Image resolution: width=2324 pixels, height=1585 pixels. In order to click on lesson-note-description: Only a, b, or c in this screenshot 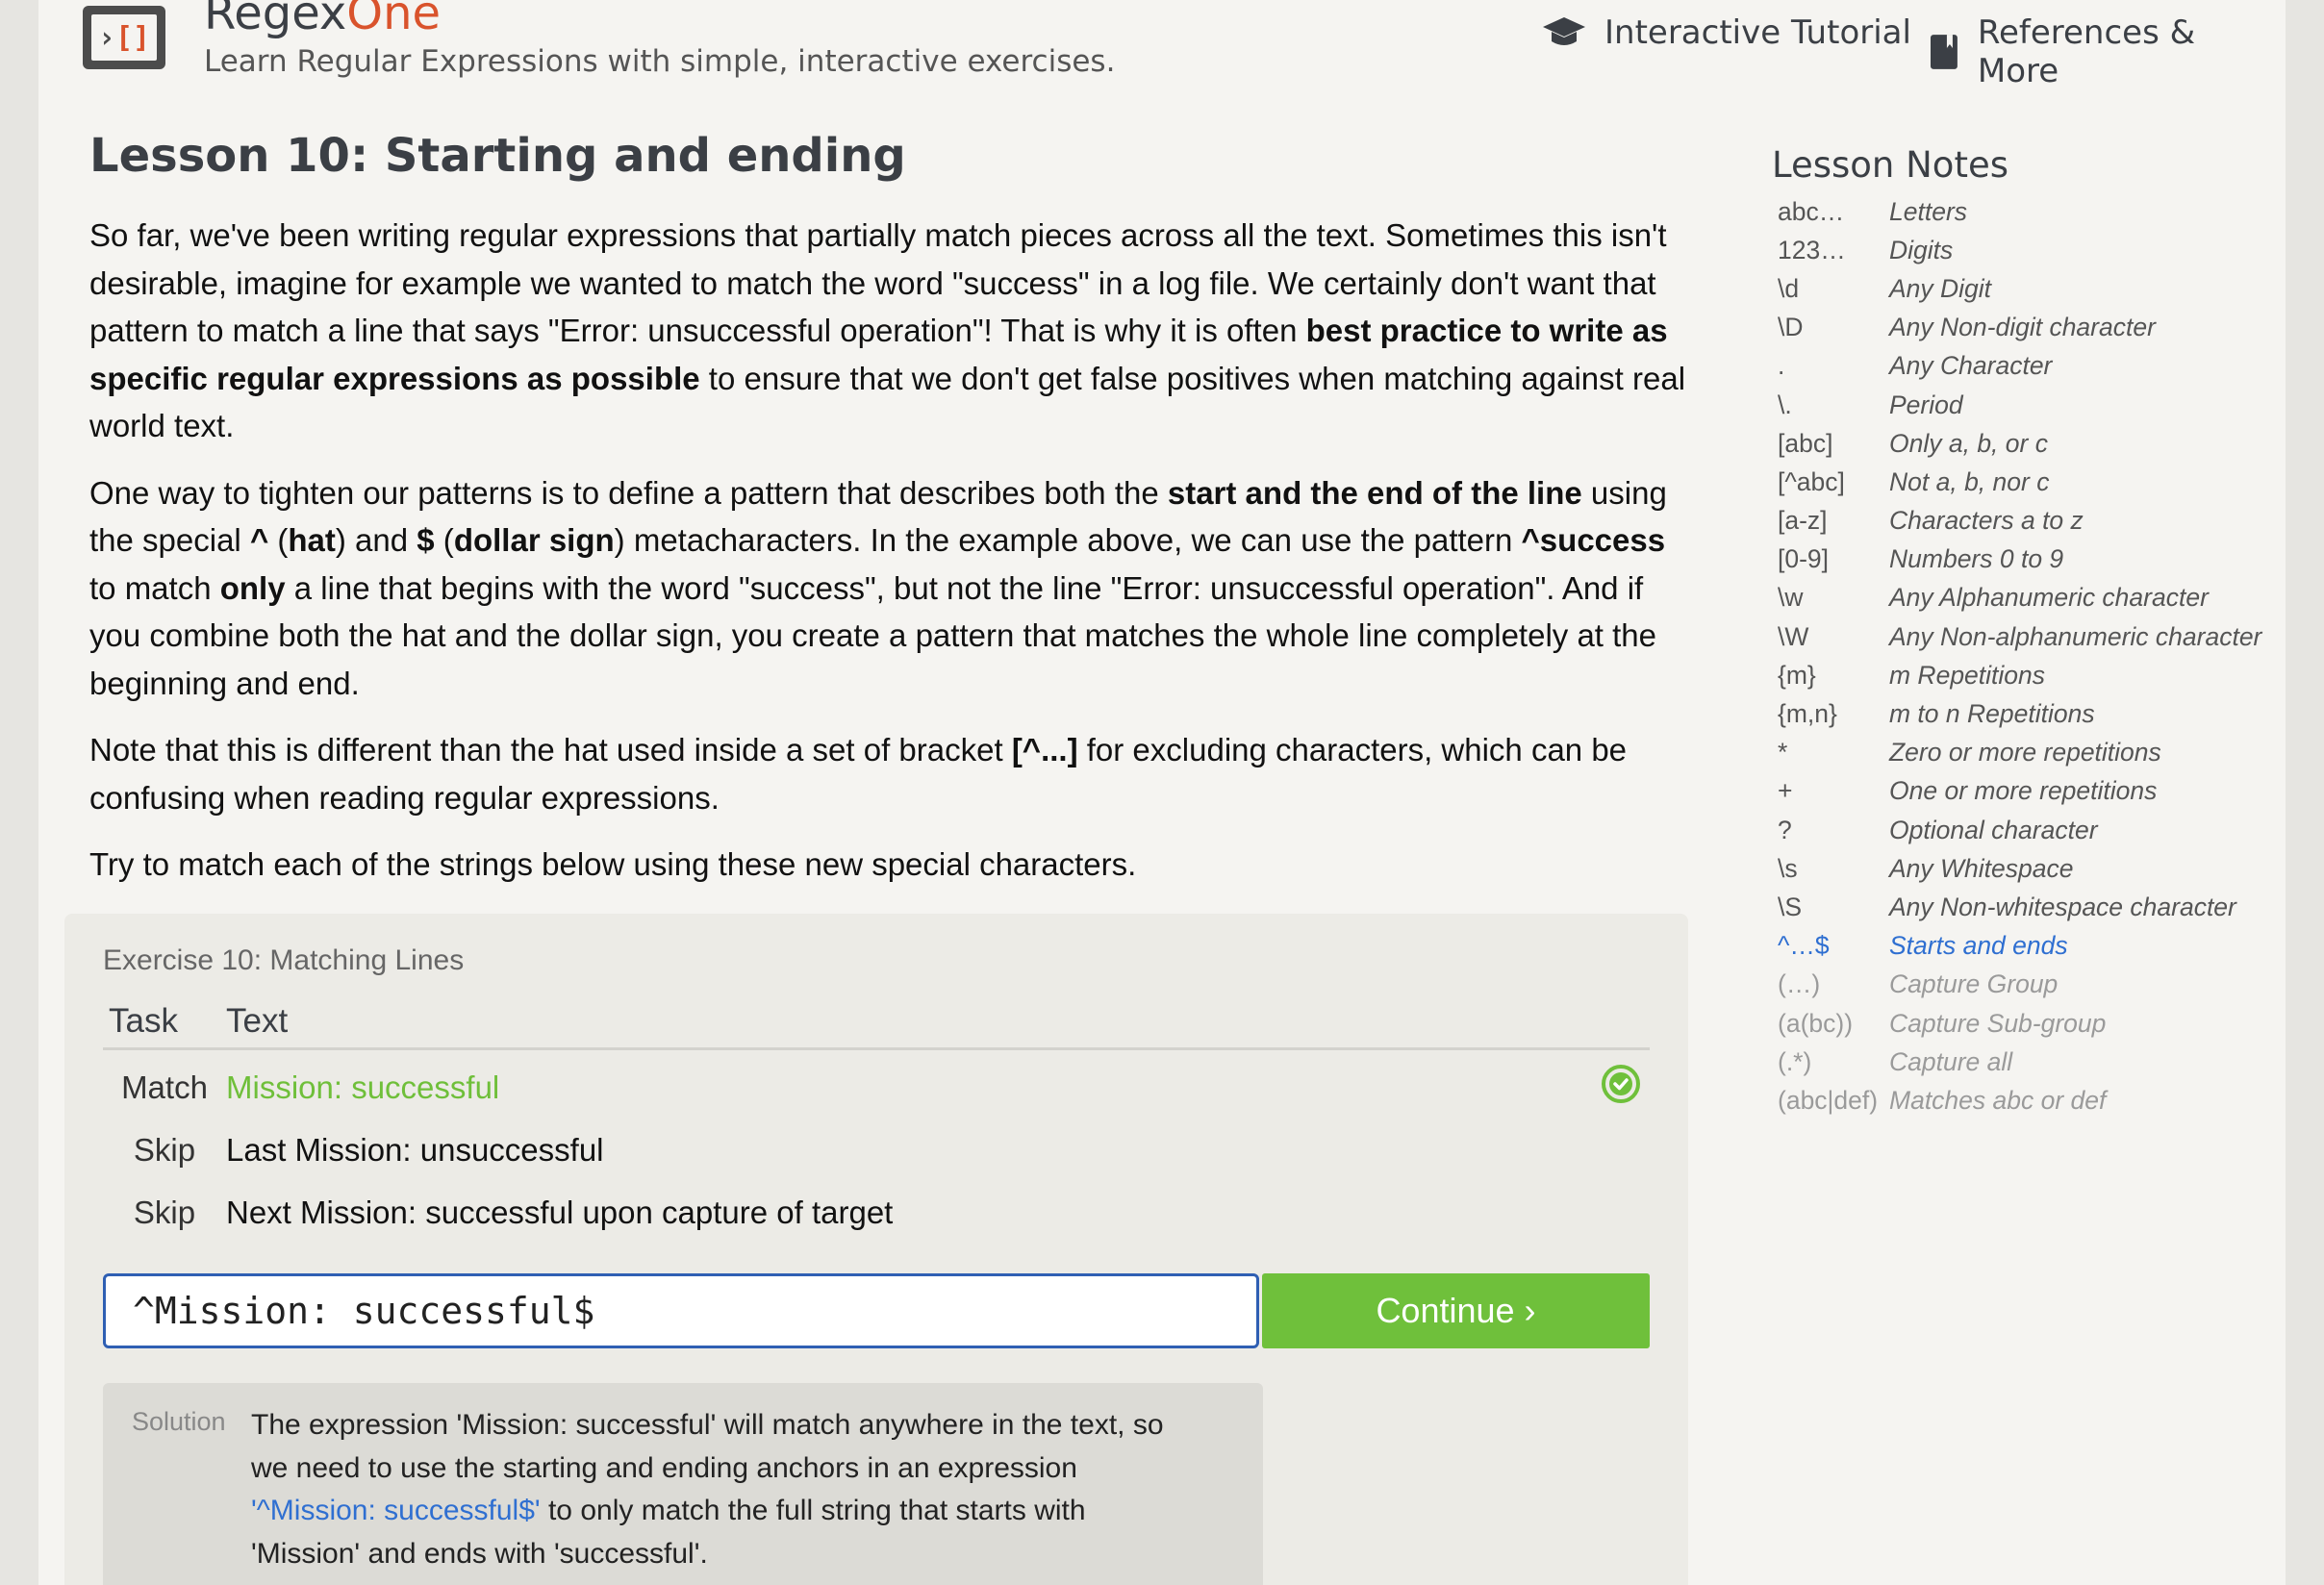, I will do `click(1968, 443)`.